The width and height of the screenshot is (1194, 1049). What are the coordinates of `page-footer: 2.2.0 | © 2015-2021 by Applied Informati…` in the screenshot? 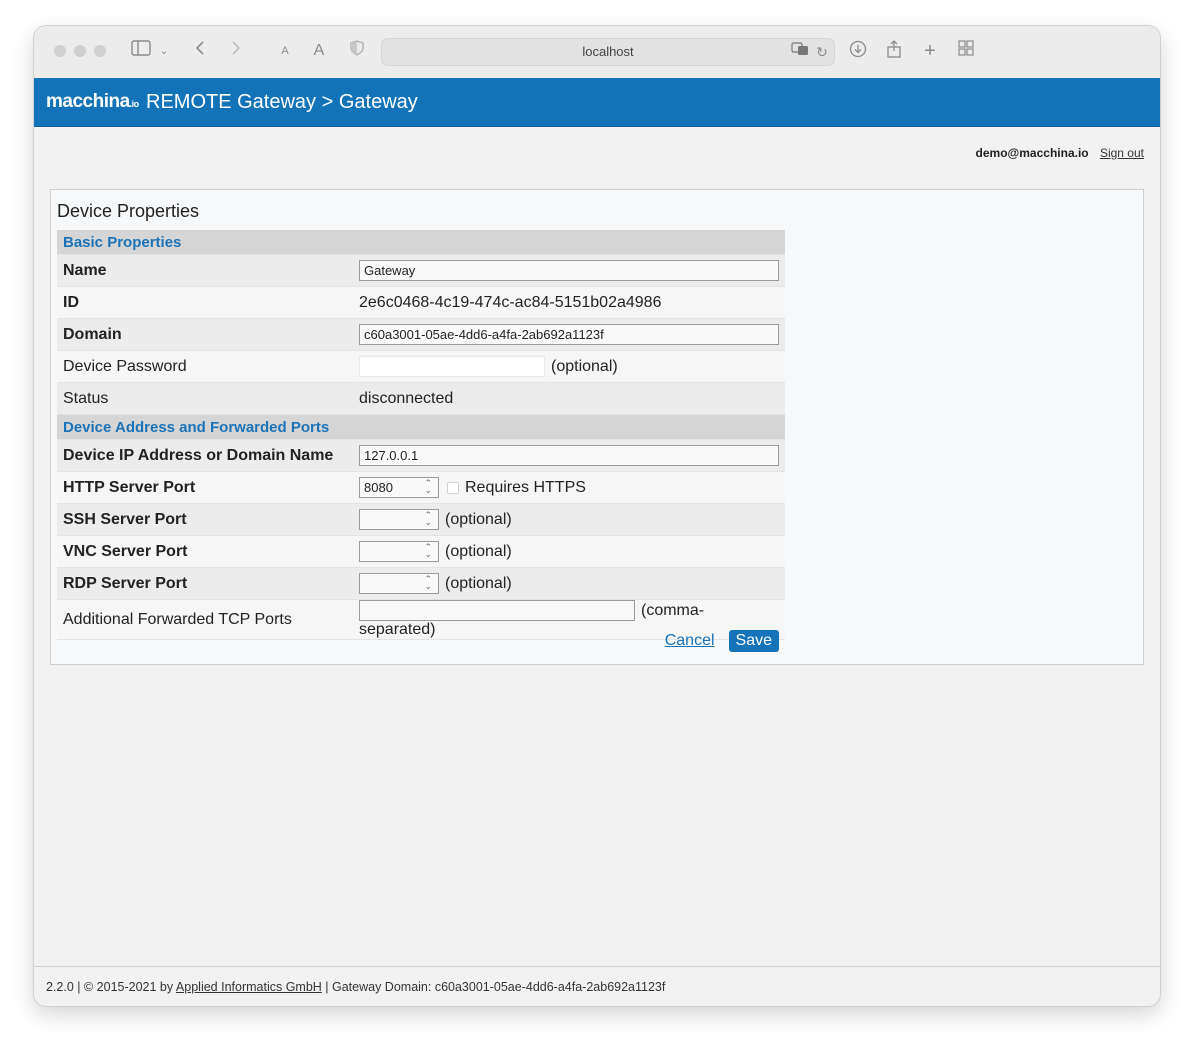 It's located at (597, 986).